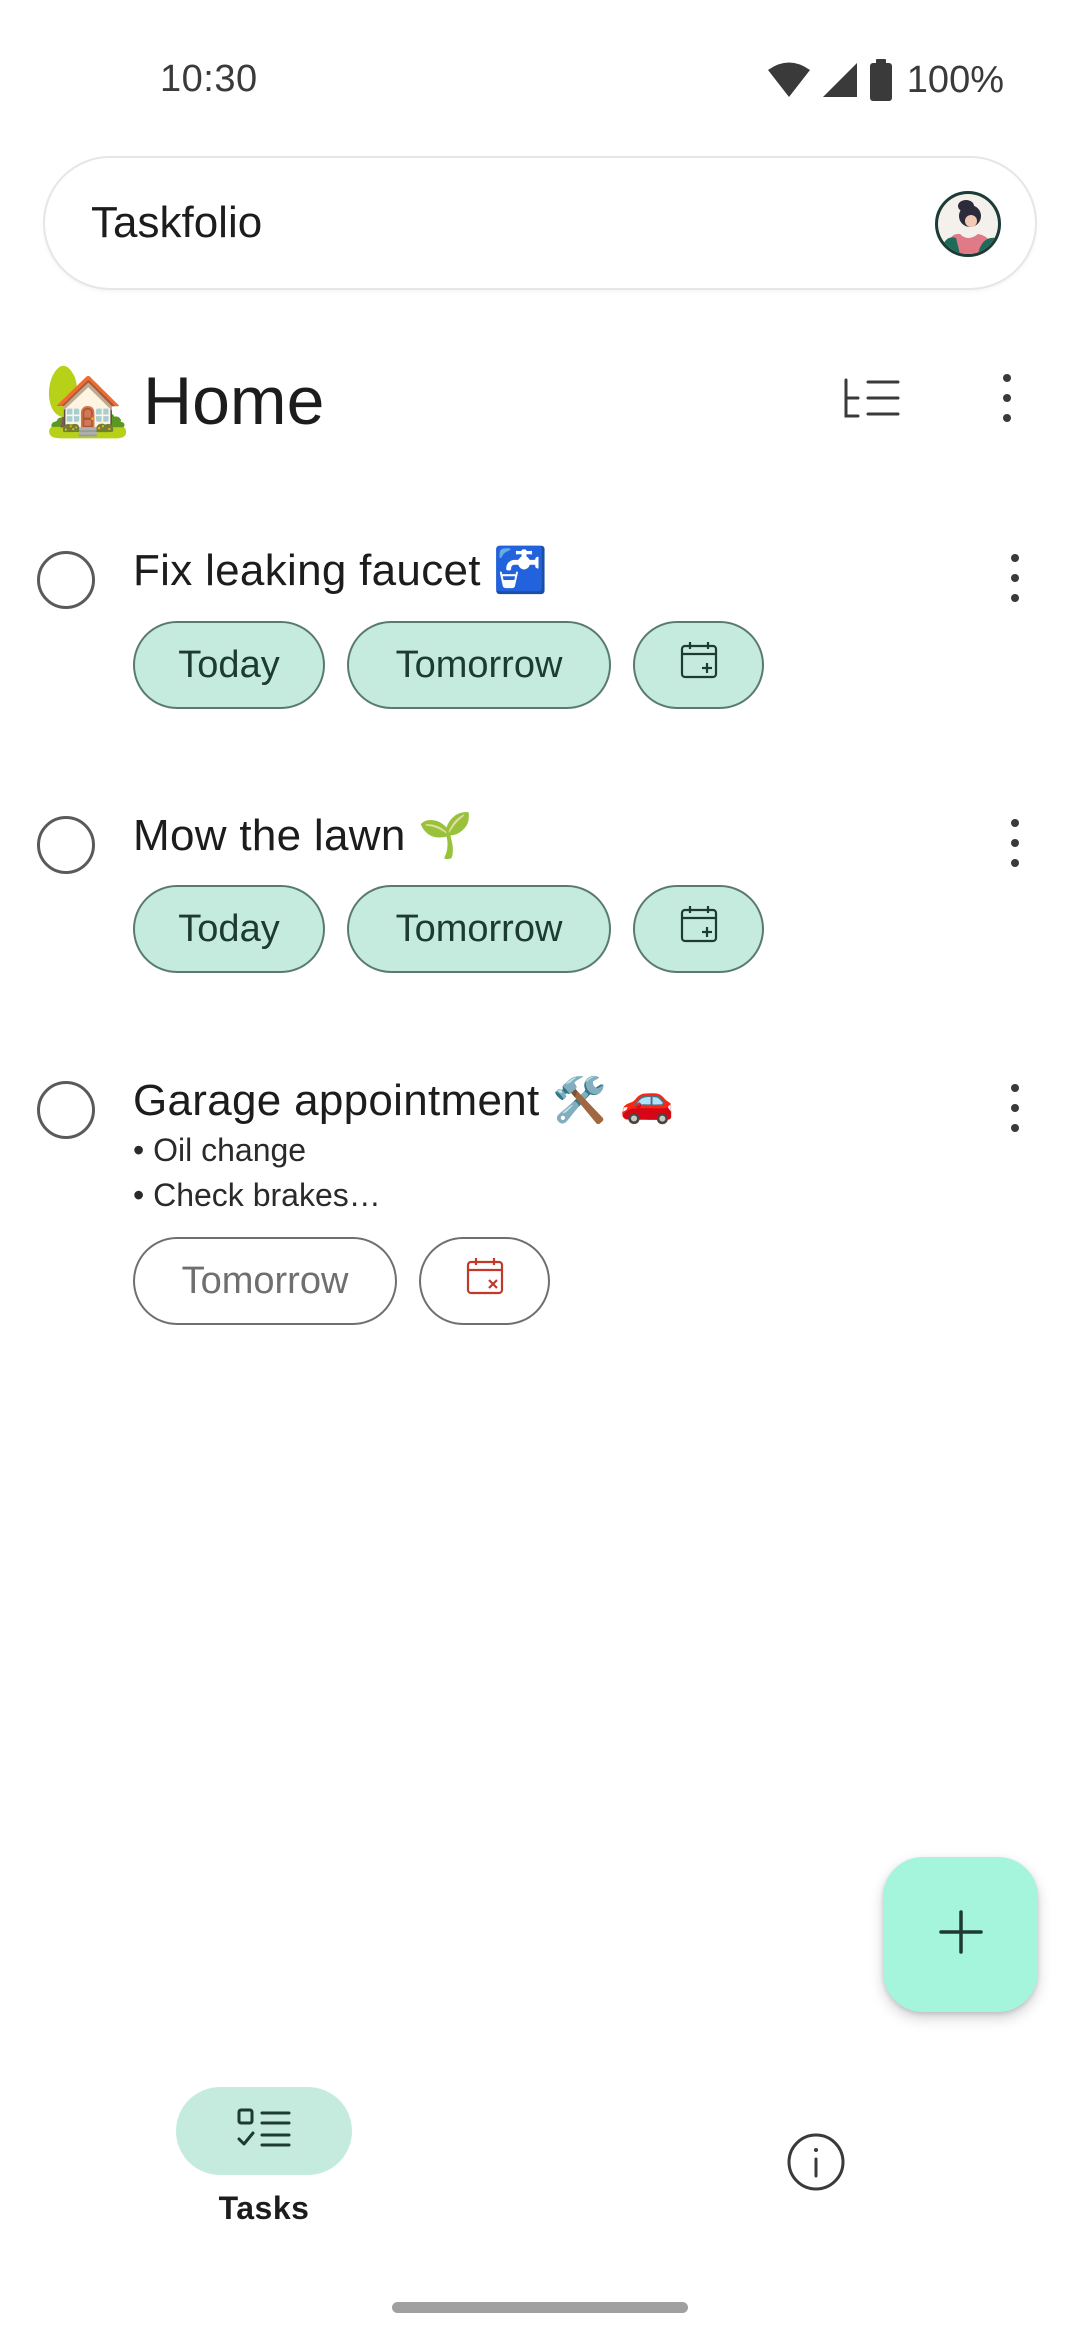 The image size is (1080, 2340). Describe the element at coordinates (968, 224) in the screenshot. I see `avatar` at that location.